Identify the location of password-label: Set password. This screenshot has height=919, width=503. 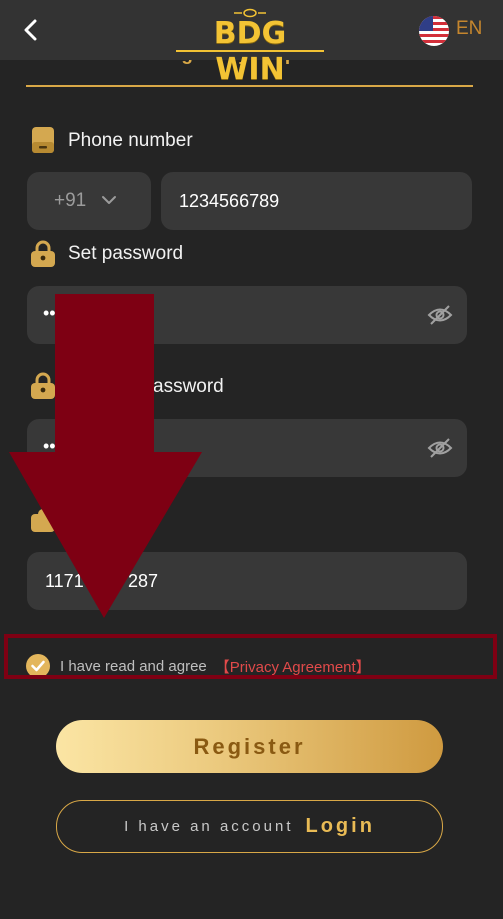
(126, 253).